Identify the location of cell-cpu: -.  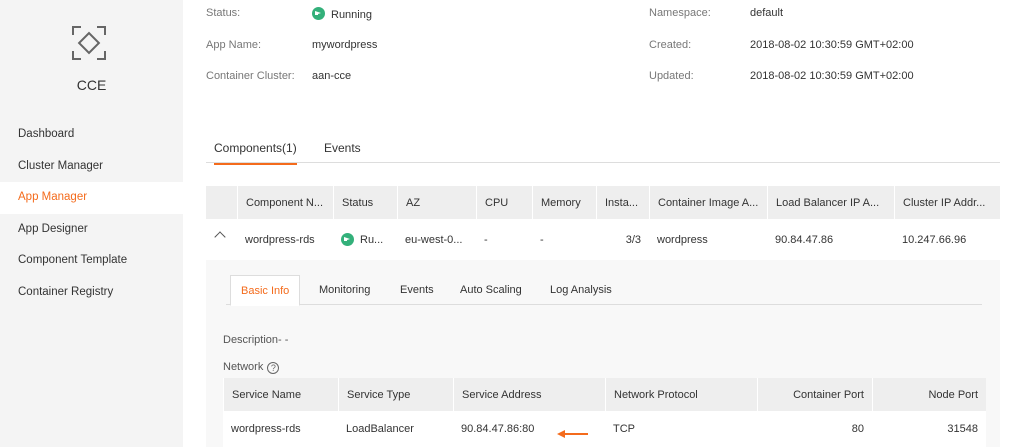
(486, 239).